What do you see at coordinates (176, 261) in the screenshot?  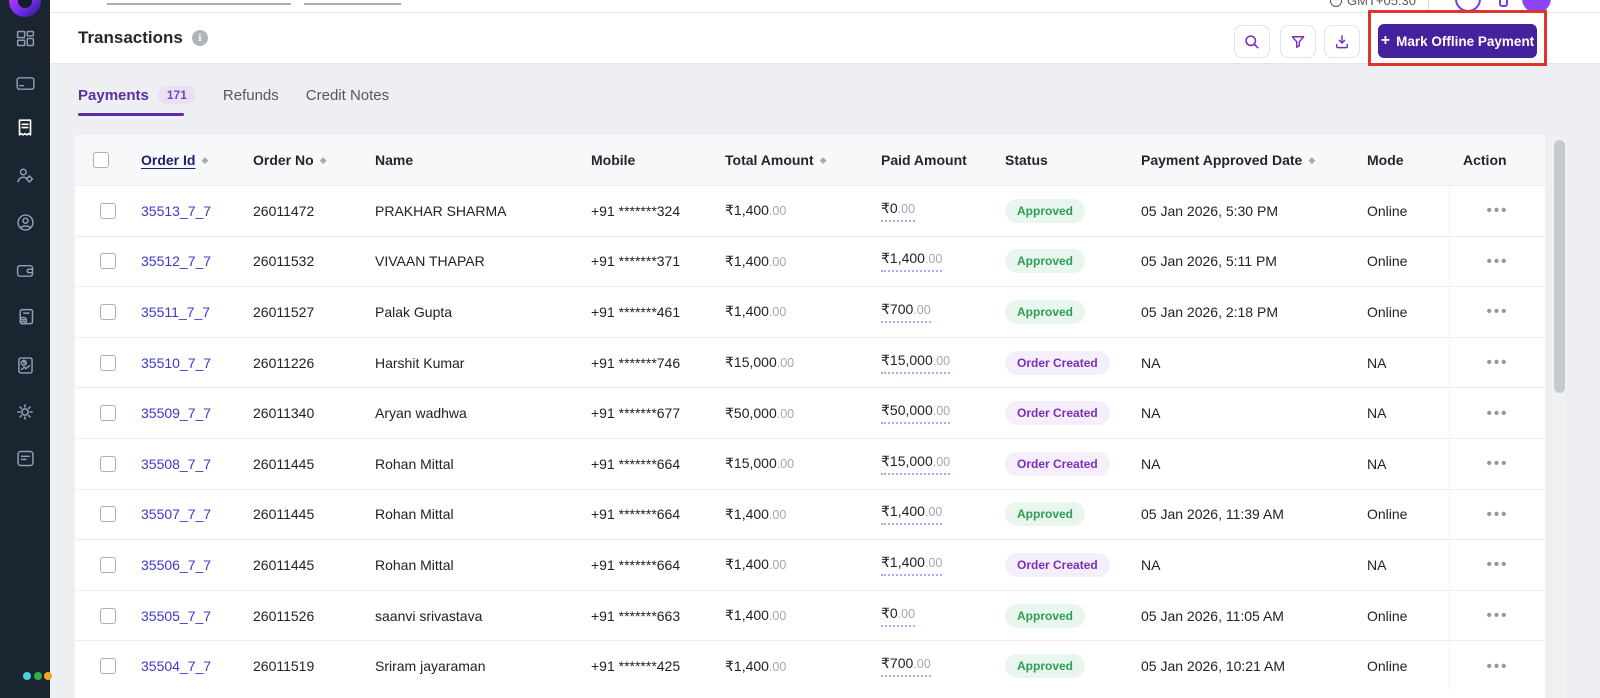 I see `order-id-link: 35512_7_7` at bounding box center [176, 261].